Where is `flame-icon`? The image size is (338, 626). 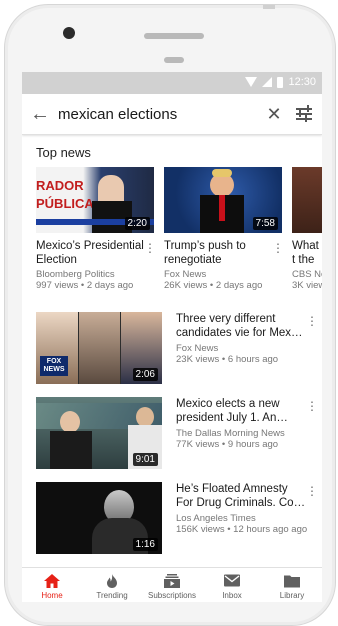
flame-icon is located at coordinates (112, 581).